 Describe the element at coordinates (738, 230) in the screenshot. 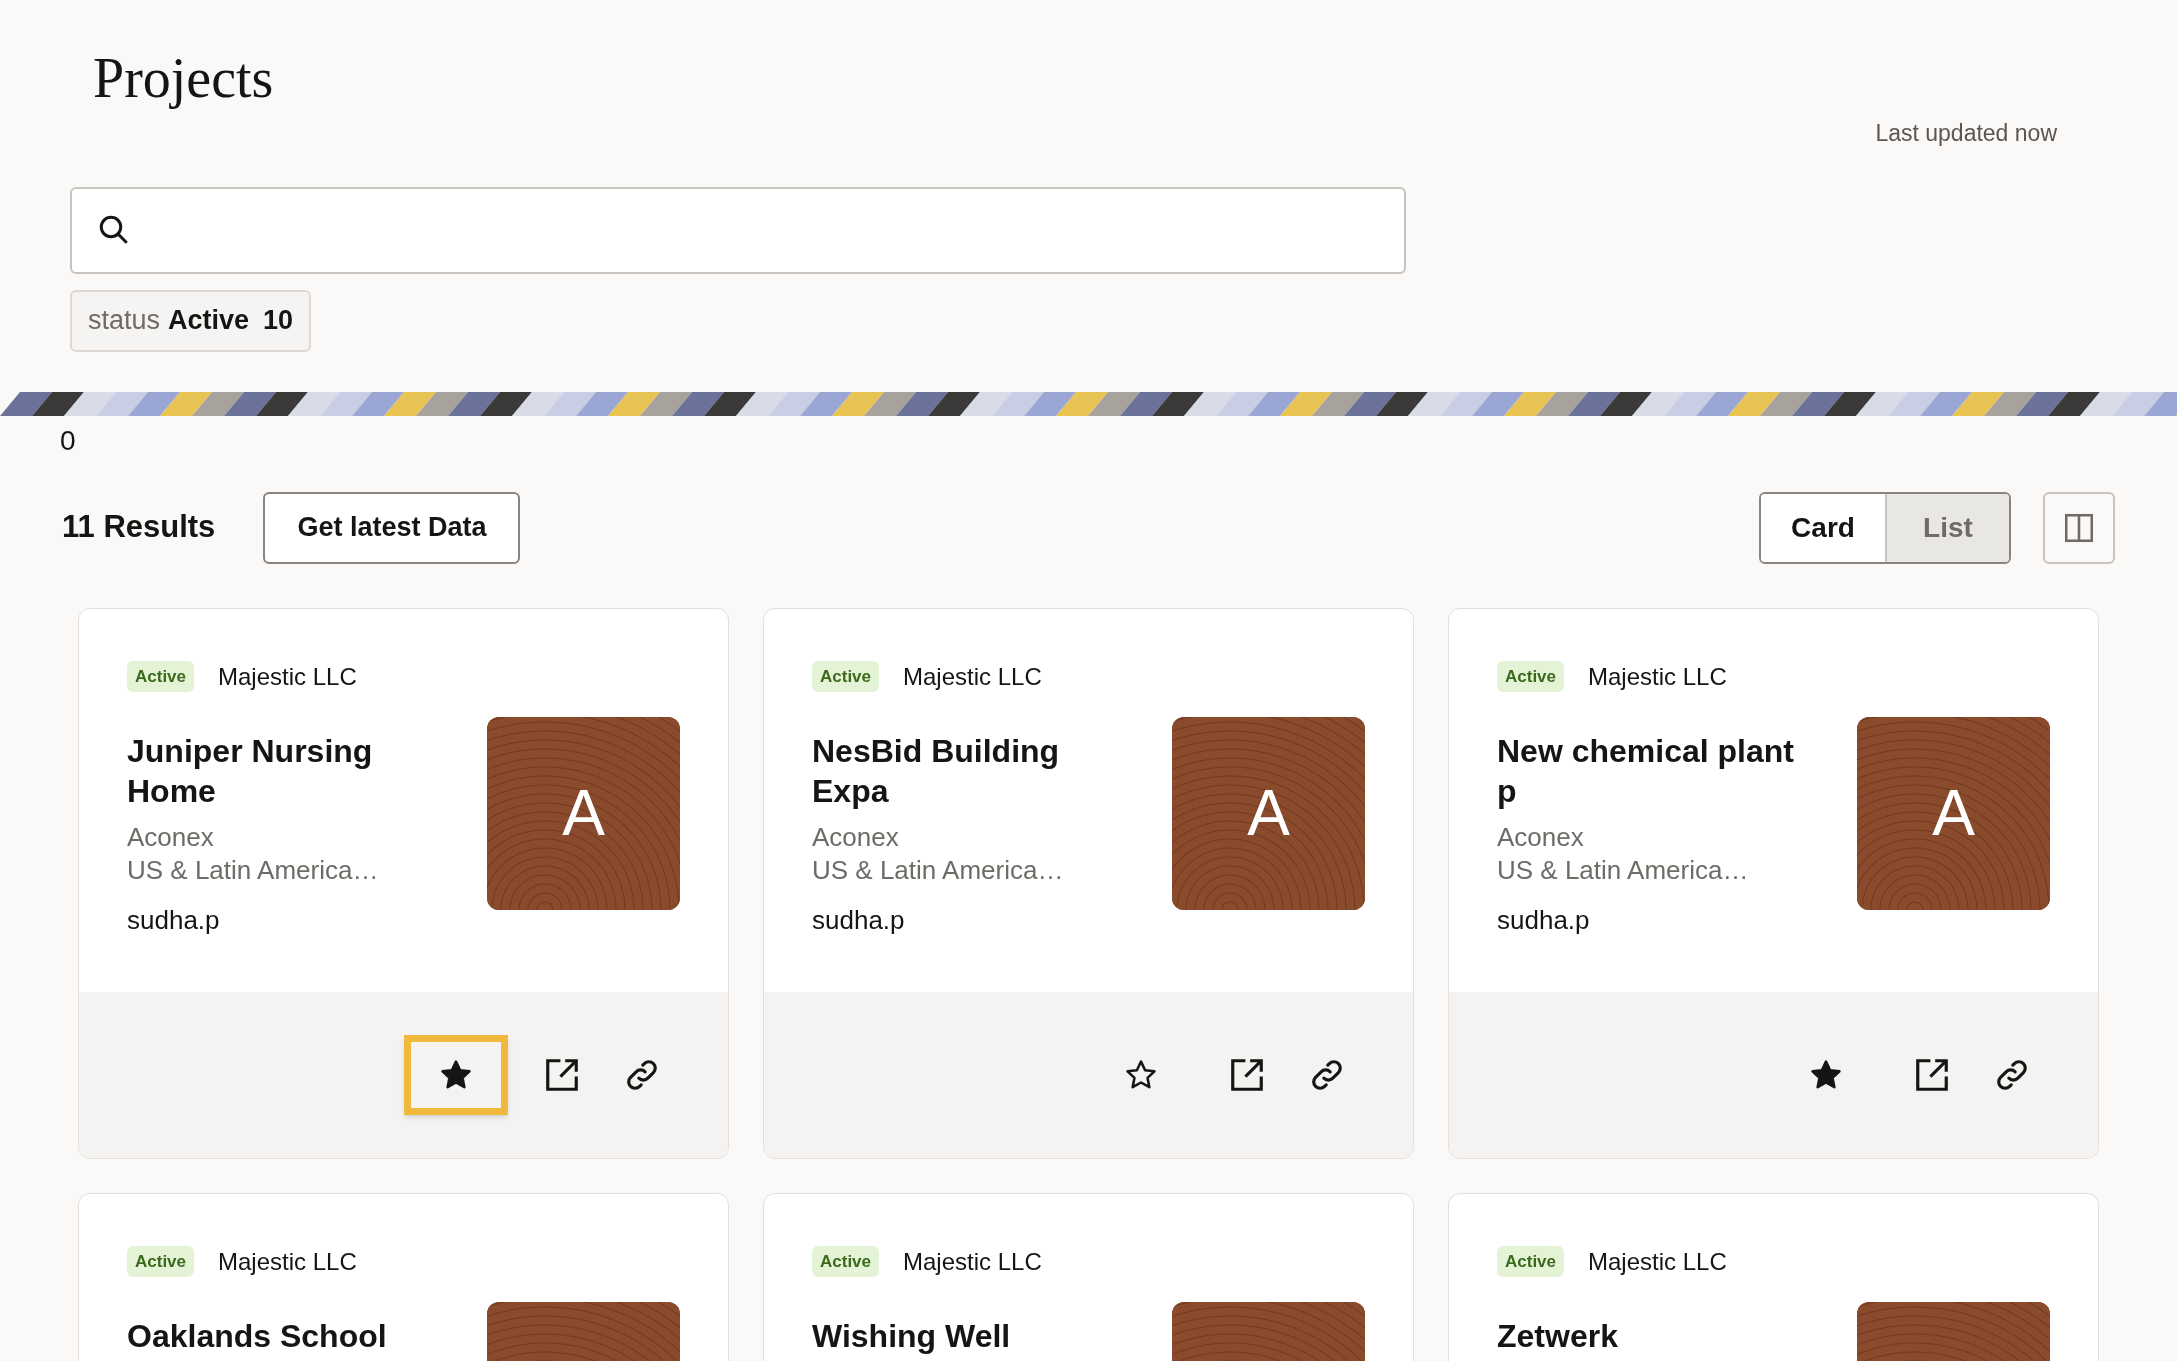

I see `search-field` at that location.